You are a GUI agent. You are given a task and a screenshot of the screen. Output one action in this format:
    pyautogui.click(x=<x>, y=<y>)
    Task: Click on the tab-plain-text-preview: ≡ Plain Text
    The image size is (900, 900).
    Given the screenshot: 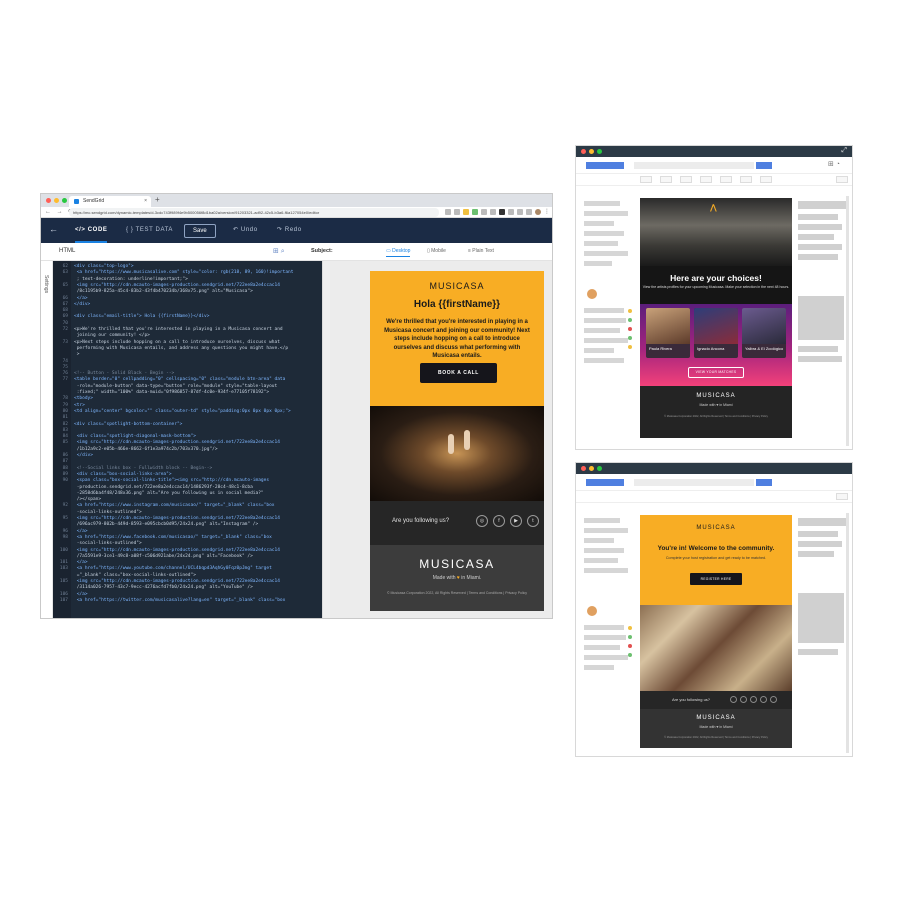 What is the action you would take?
    pyautogui.click(x=481, y=251)
    